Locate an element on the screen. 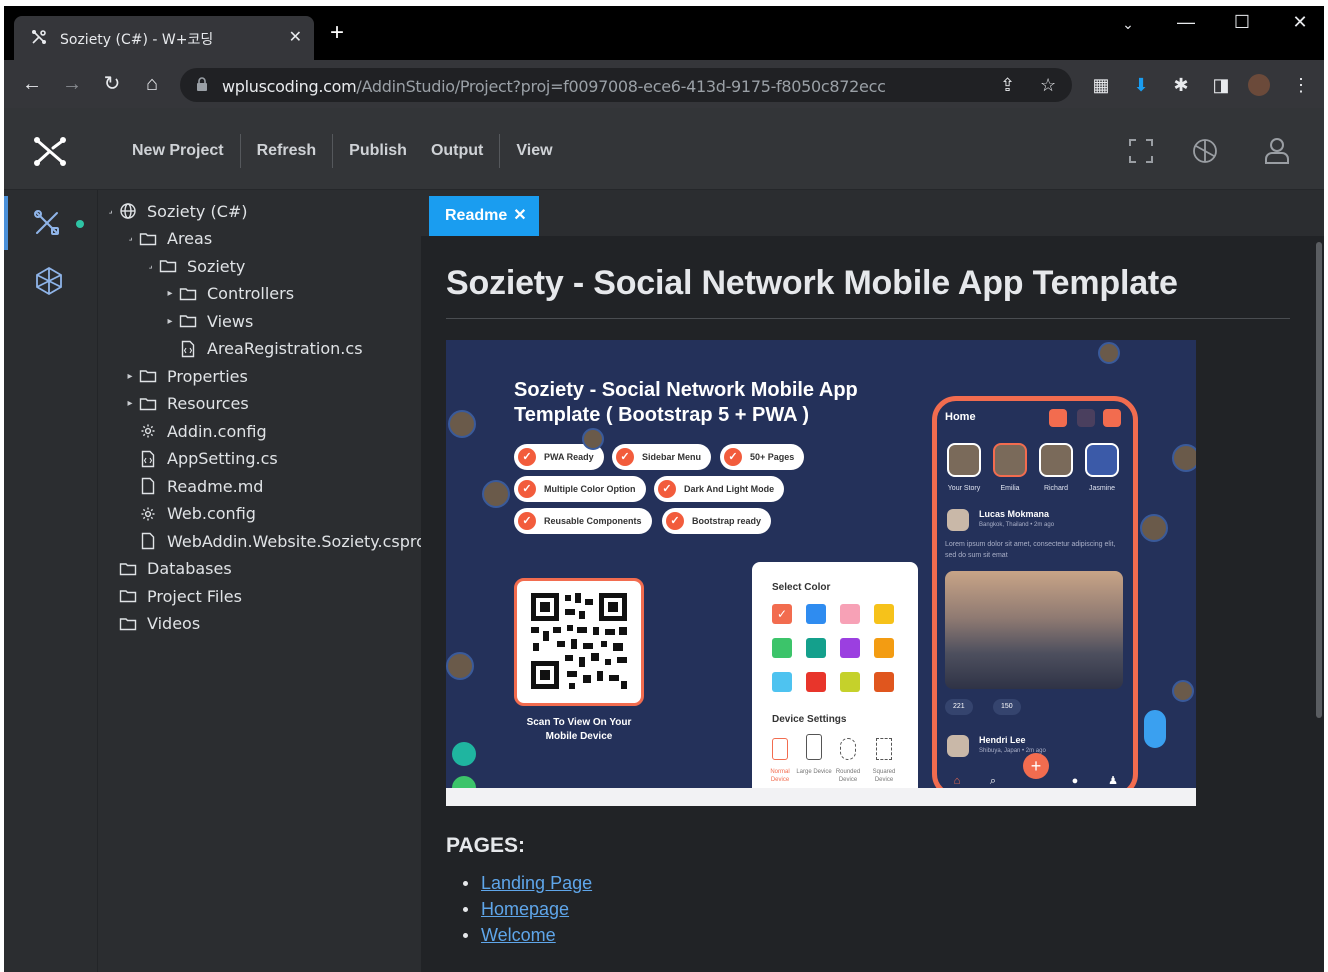 The height and width of the screenshot is (972, 1328). home-icon: ⌂ is located at coordinates (957, 781).